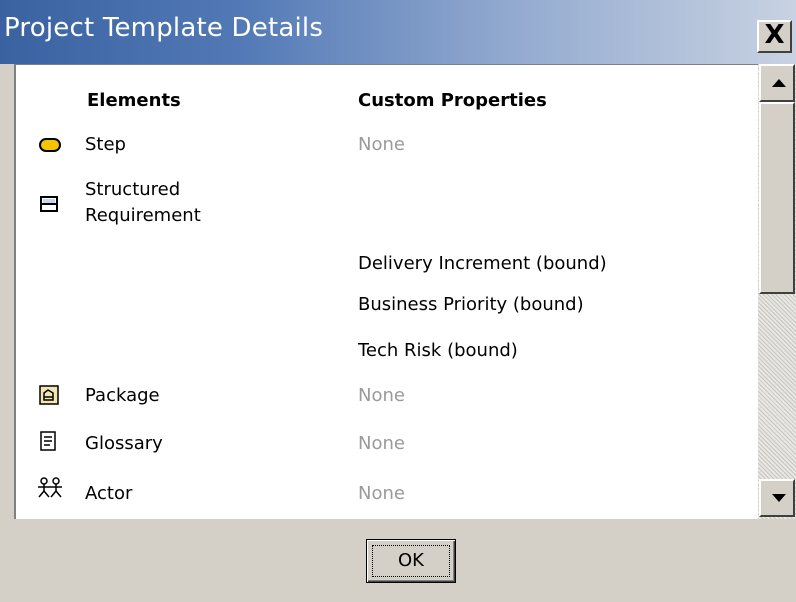 The image size is (796, 602). I want to click on property-tech-risk: Tech Risk (bound), so click(438, 350).